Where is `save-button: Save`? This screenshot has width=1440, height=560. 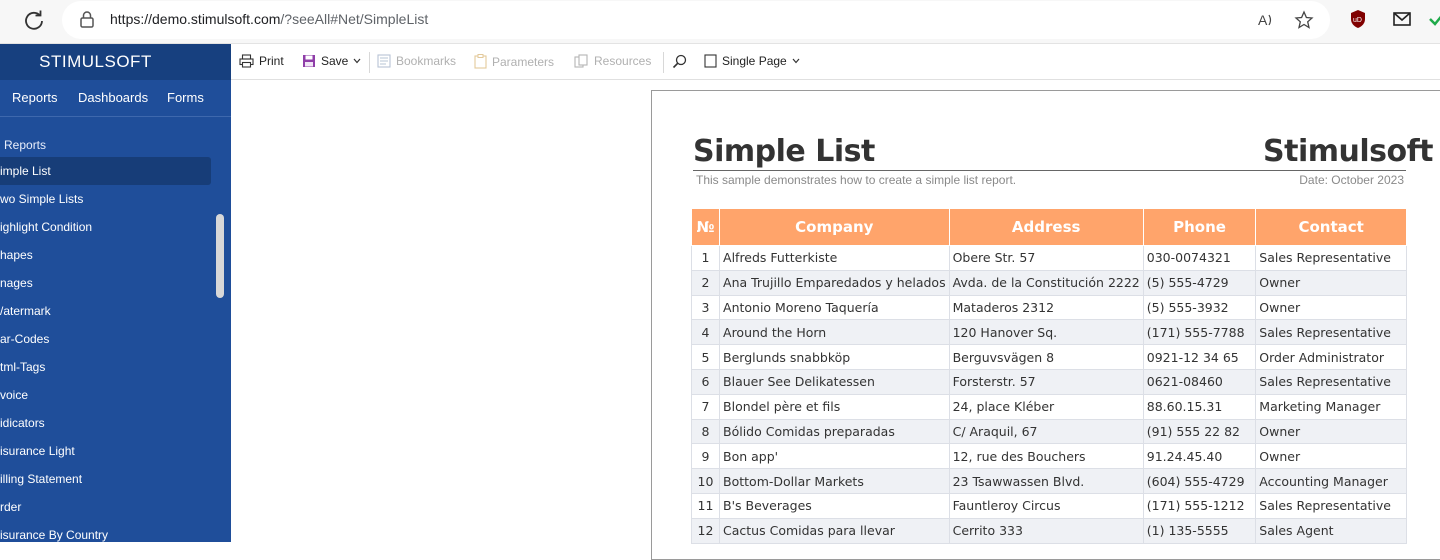 save-button: Save is located at coordinates (331, 61).